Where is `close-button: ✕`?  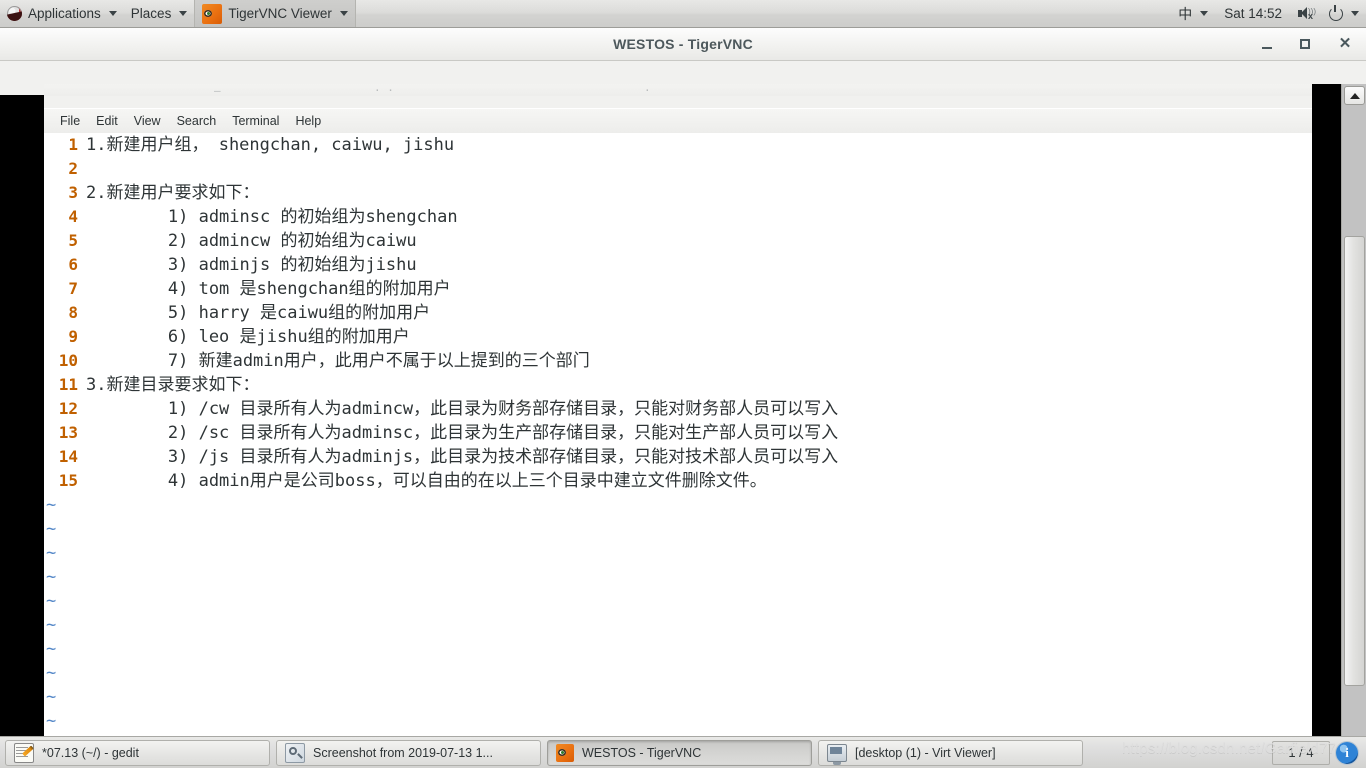
close-button: ✕ is located at coordinates (1345, 44).